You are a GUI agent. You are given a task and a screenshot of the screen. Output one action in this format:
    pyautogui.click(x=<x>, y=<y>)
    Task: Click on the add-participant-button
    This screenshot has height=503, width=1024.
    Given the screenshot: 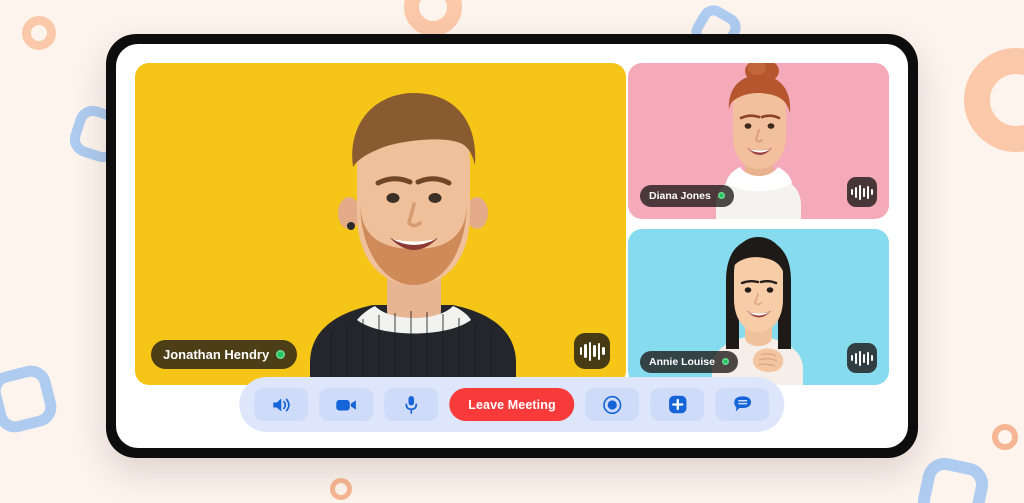 What is the action you would take?
    pyautogui.click(x=677, y=404)
    